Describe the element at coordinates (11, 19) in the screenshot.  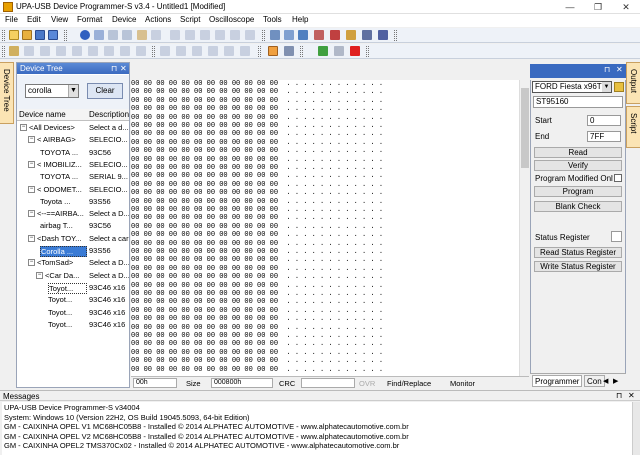
I see `menu-file: File` at that location.